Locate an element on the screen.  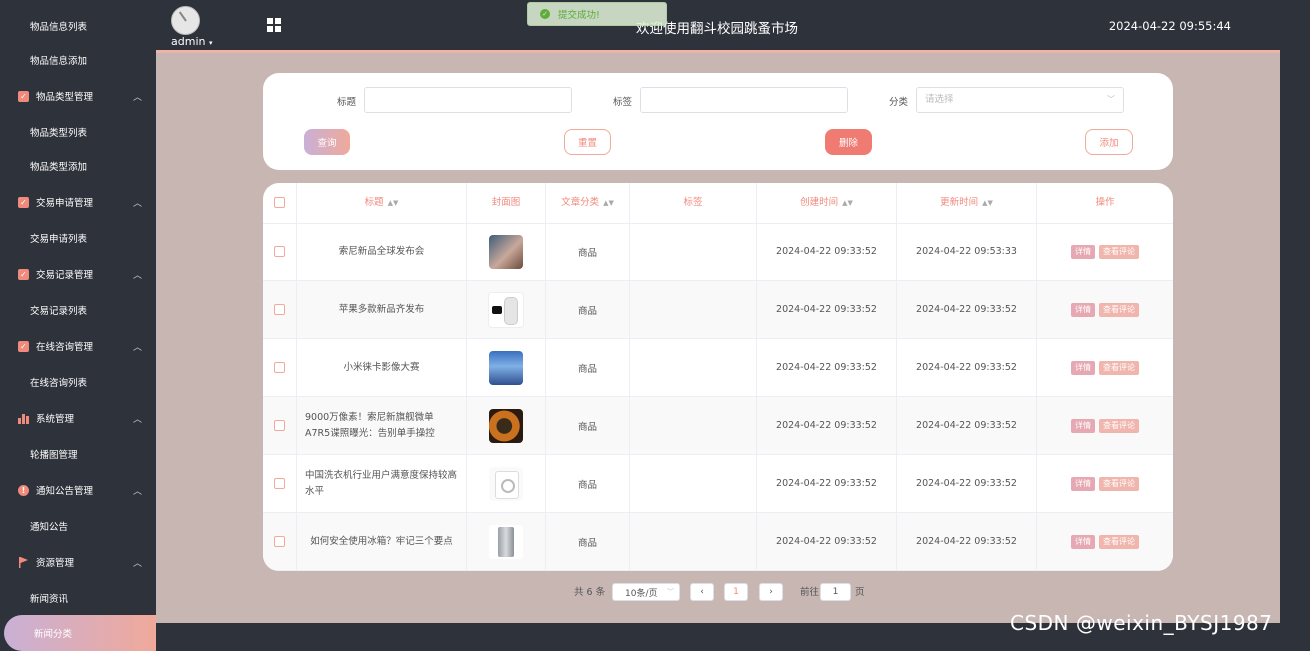
row-title: 苹果多款新品齐发布 is located at coordinates (382, 309).